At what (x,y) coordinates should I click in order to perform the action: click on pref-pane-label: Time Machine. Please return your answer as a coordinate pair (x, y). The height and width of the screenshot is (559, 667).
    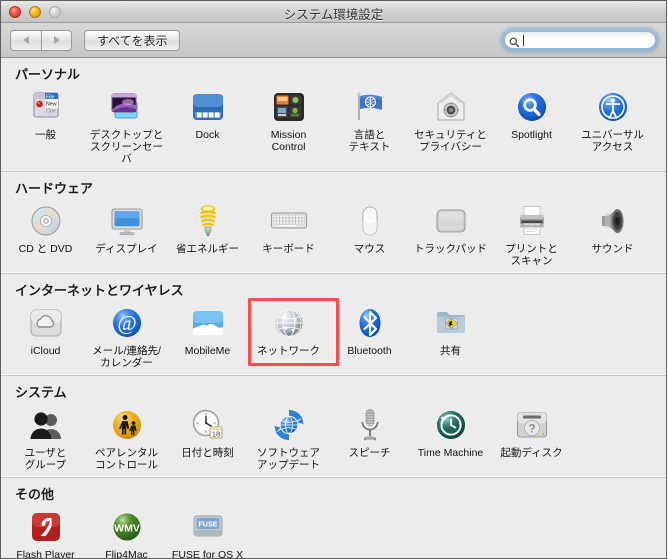
    Looking at the image, I should click on (450, 453).